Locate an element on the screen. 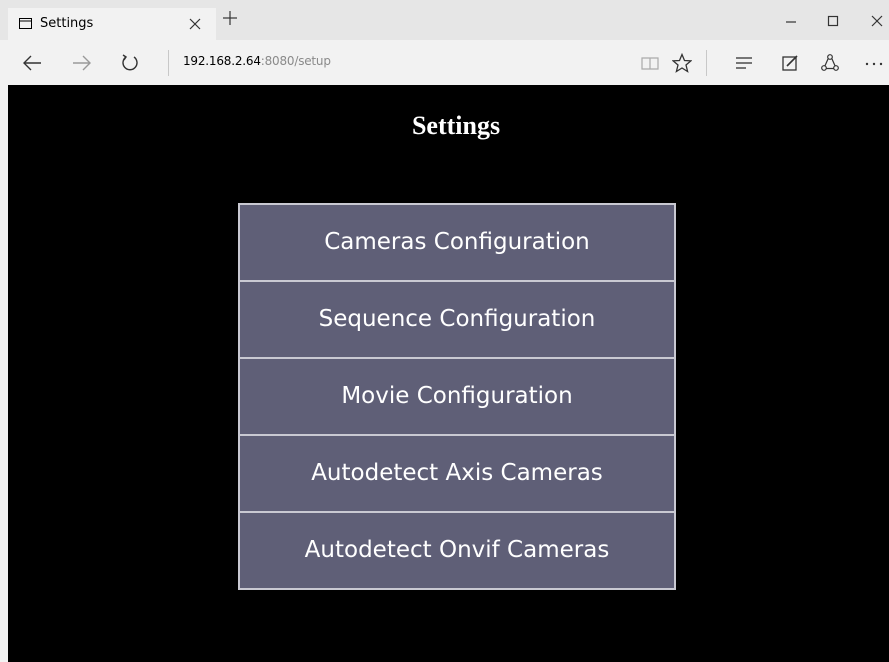 The height and width of the screenshot is (662, 889). page-title: Settings is located at coordinates (456, 125).